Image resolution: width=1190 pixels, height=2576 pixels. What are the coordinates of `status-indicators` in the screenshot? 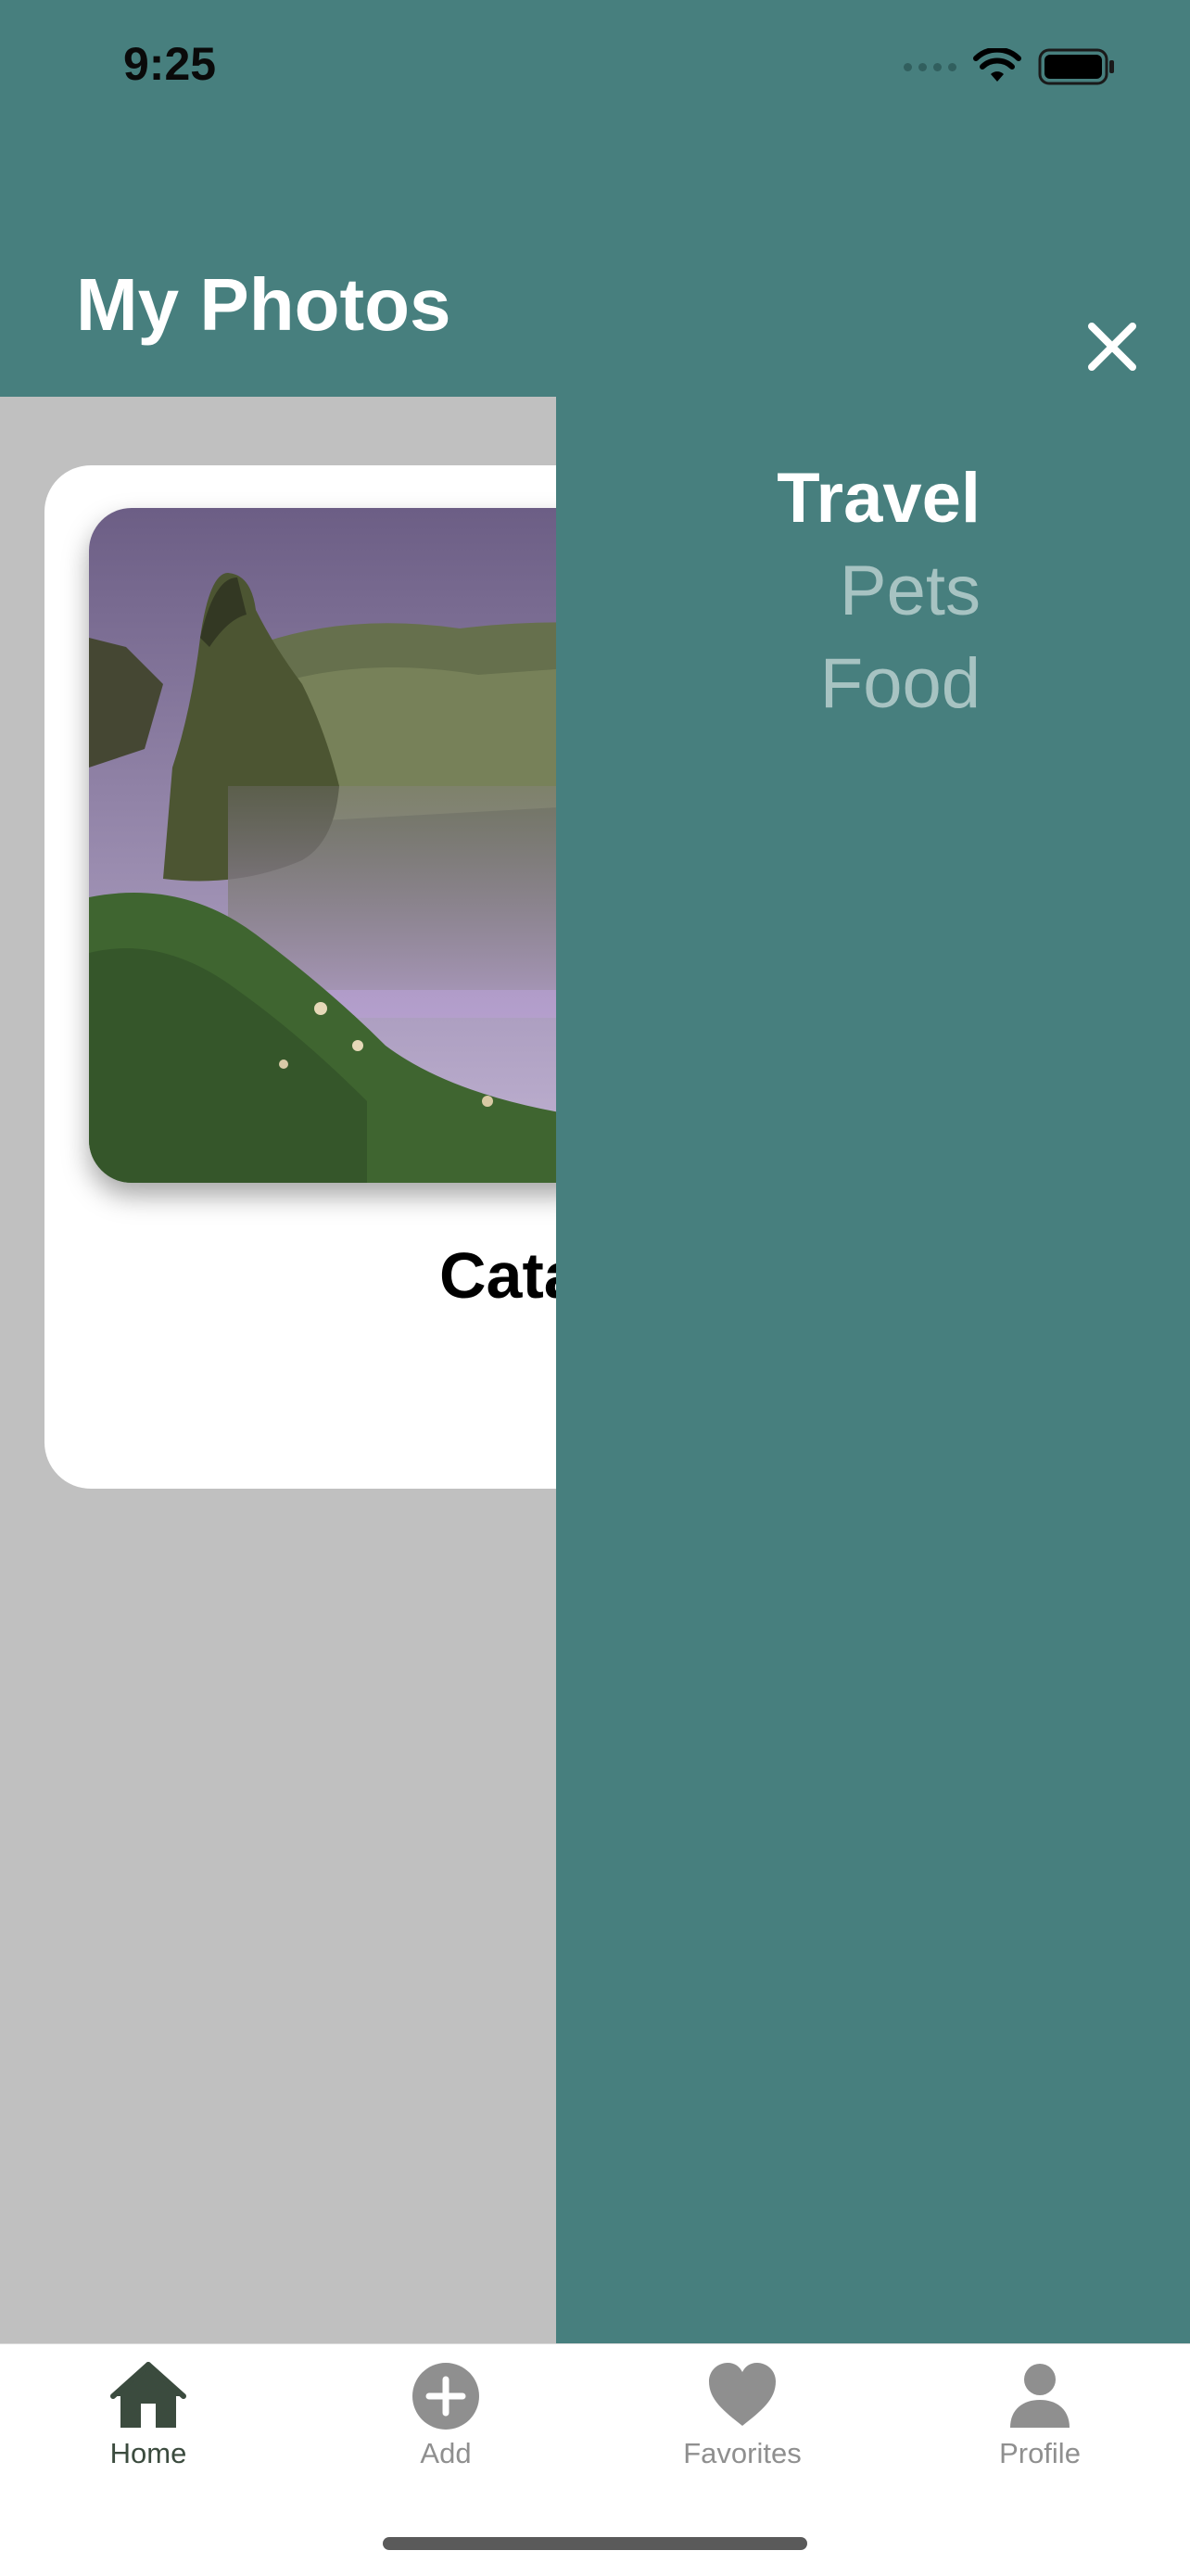 It's located at (1010, 67).